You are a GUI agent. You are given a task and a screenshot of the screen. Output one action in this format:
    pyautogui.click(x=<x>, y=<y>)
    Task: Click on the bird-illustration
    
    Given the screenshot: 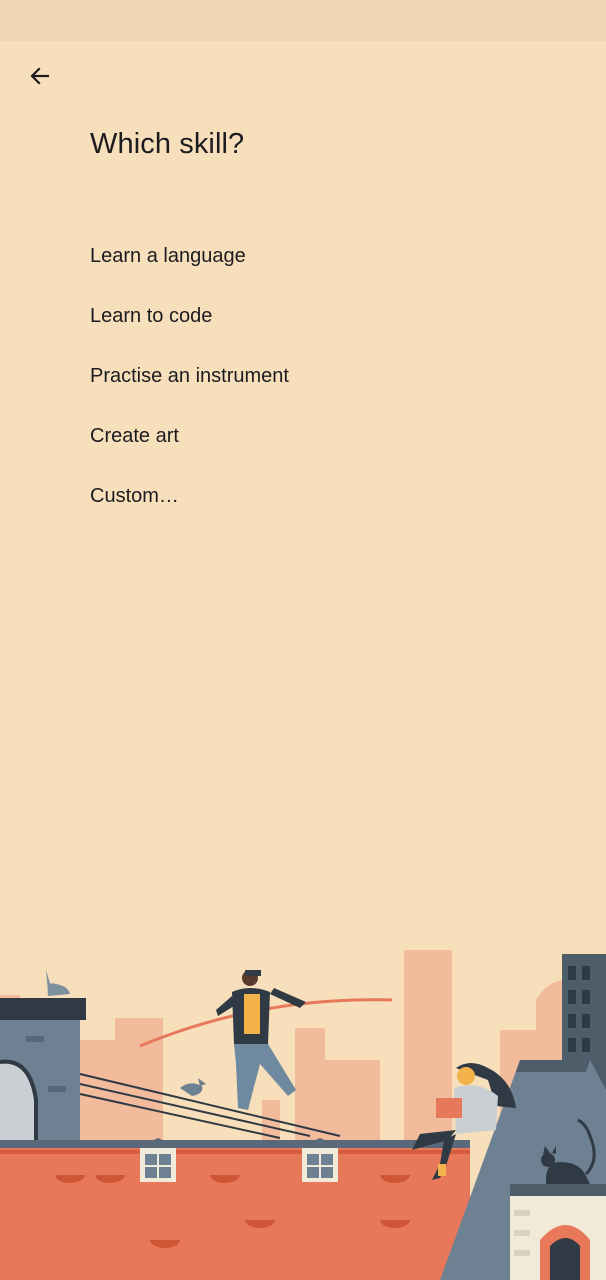 What is the action you would take?
    pyautogui.click(x=58, y=983)
    